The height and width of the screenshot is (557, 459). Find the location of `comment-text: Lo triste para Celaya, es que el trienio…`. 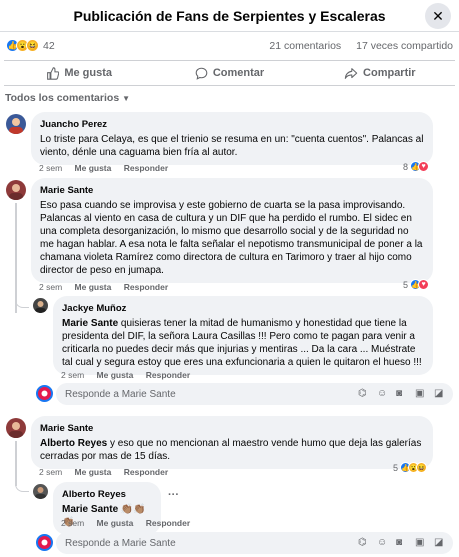

comment-text: Lo triste para Celaya, es que el trienio… is located at coordinates (232, 146).